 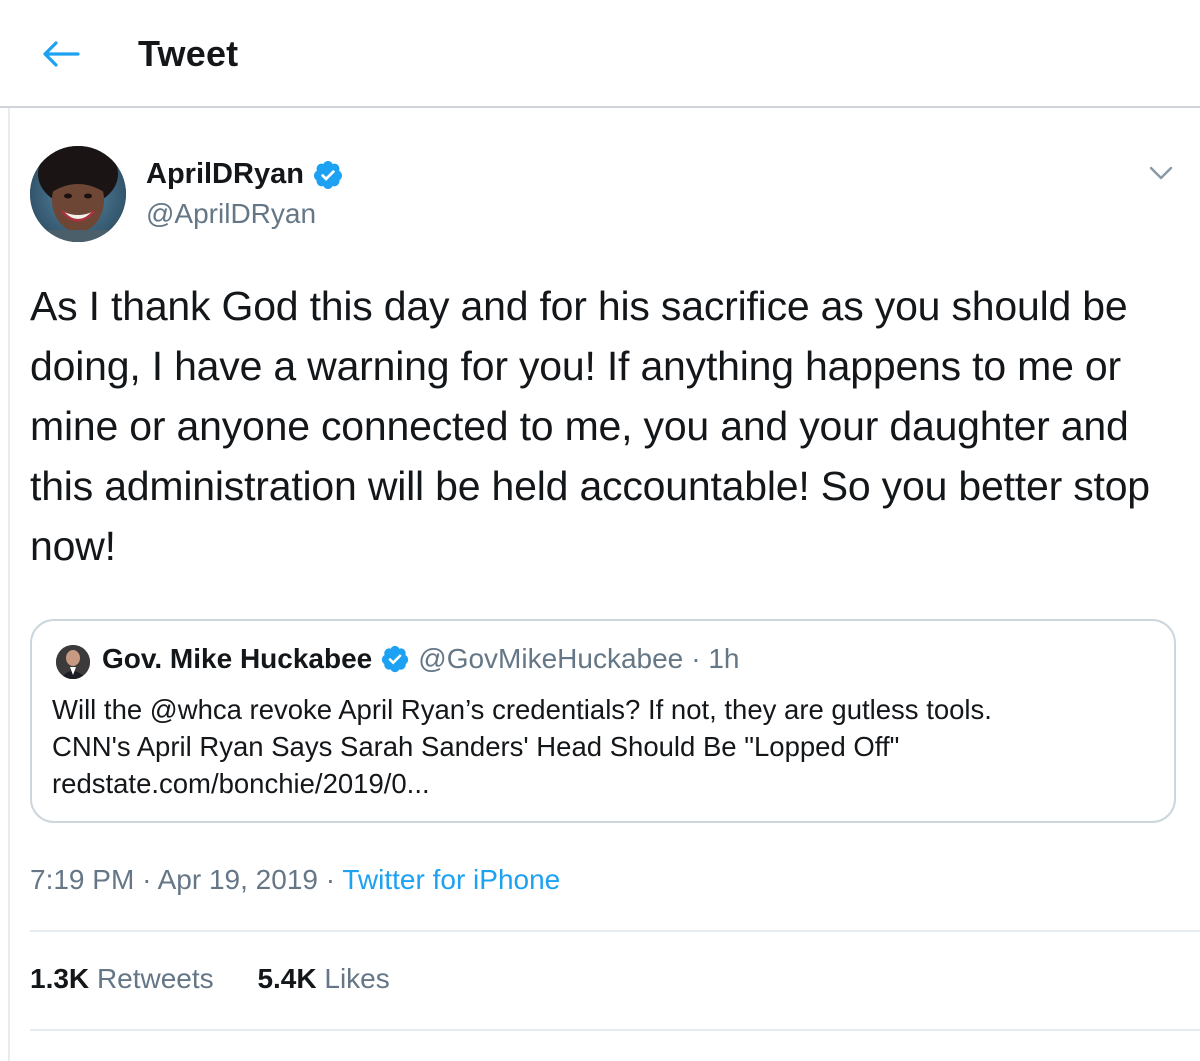 I want to click on back-button, so click(x=60, y=54).